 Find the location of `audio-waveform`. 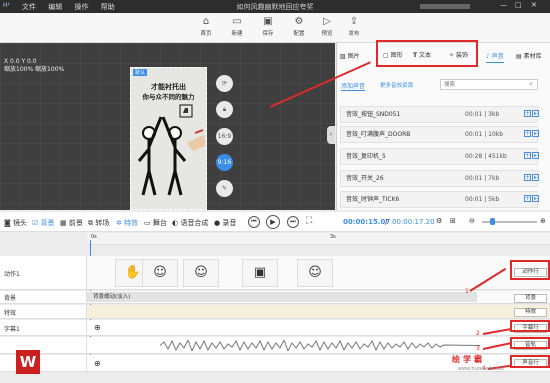

audio-waveform is located at coordinates (320, 345).